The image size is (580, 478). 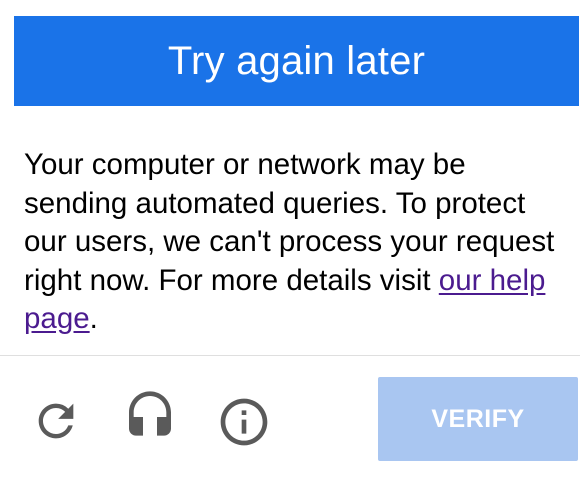 What do you see at coordinates (478, 419) in the screenshot?
I see `verify-button: VERIFY` at bounding box center [478, 419].